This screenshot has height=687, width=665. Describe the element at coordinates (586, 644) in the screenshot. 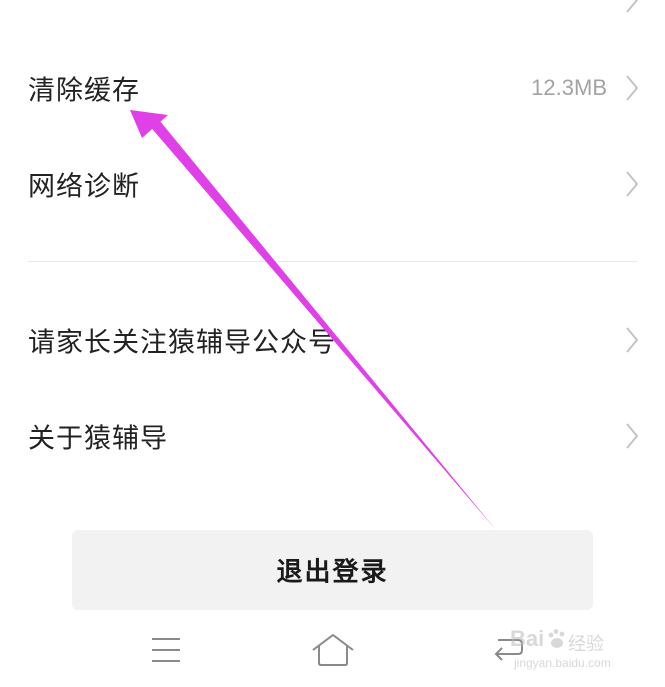

I see `watermark-sub: 经验` at that location.